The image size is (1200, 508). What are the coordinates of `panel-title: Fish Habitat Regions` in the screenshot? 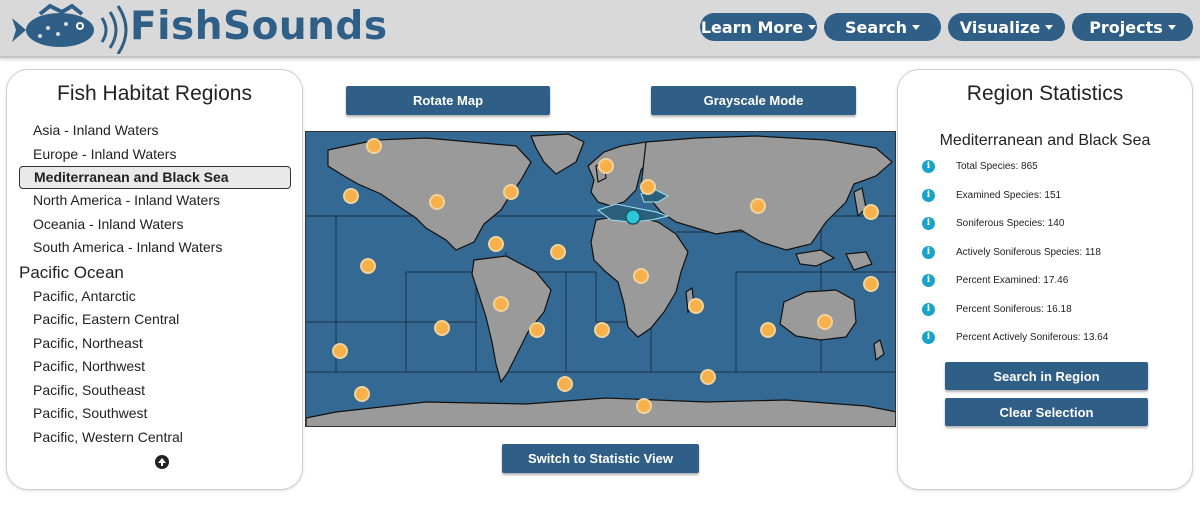 It's located at (154, 93).